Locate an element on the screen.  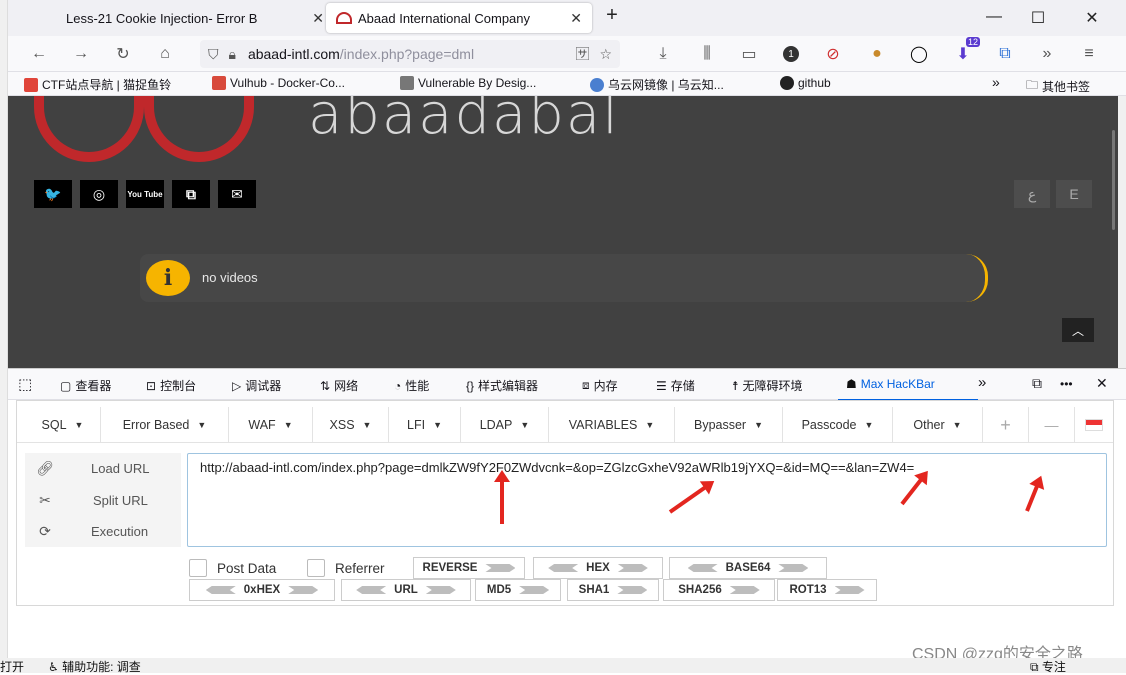
sha1-button: SHA1 is located at coordinates (613, 590).